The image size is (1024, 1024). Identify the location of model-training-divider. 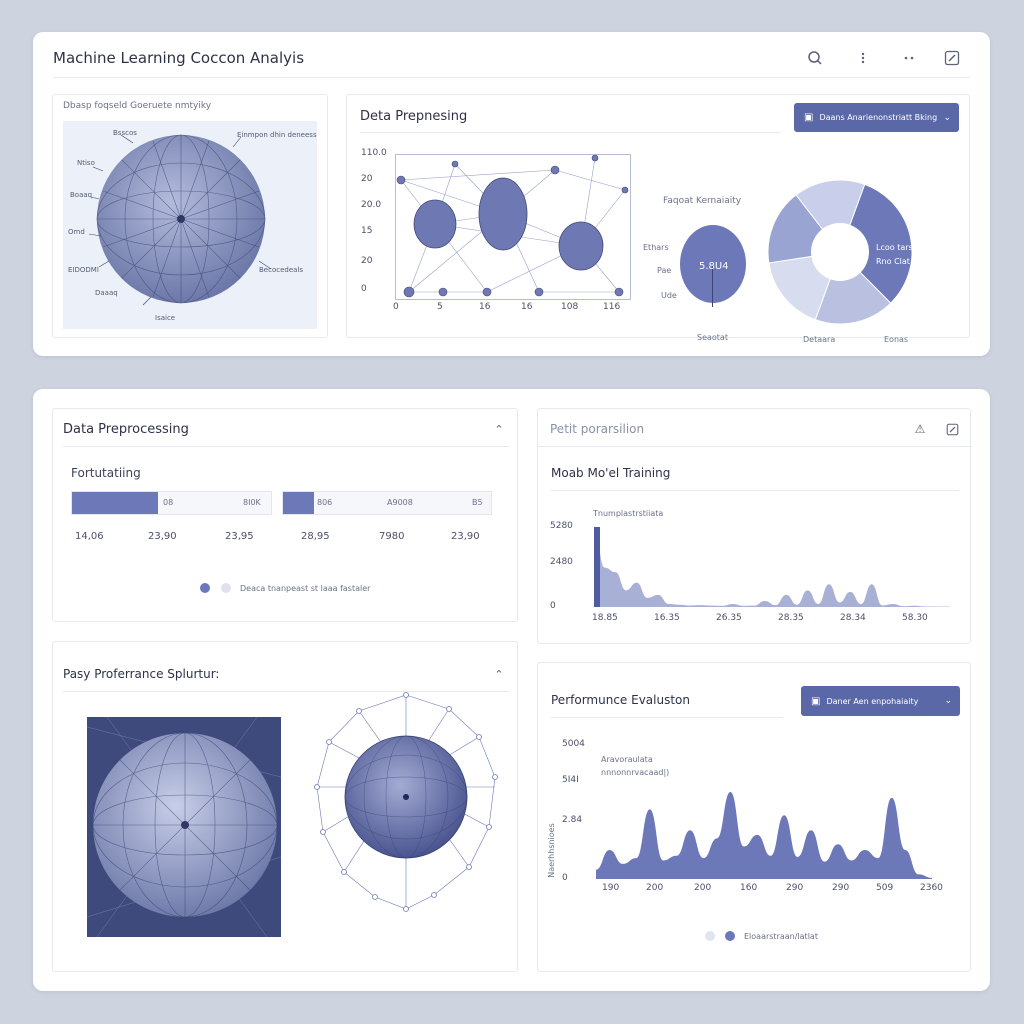
(755, 490).